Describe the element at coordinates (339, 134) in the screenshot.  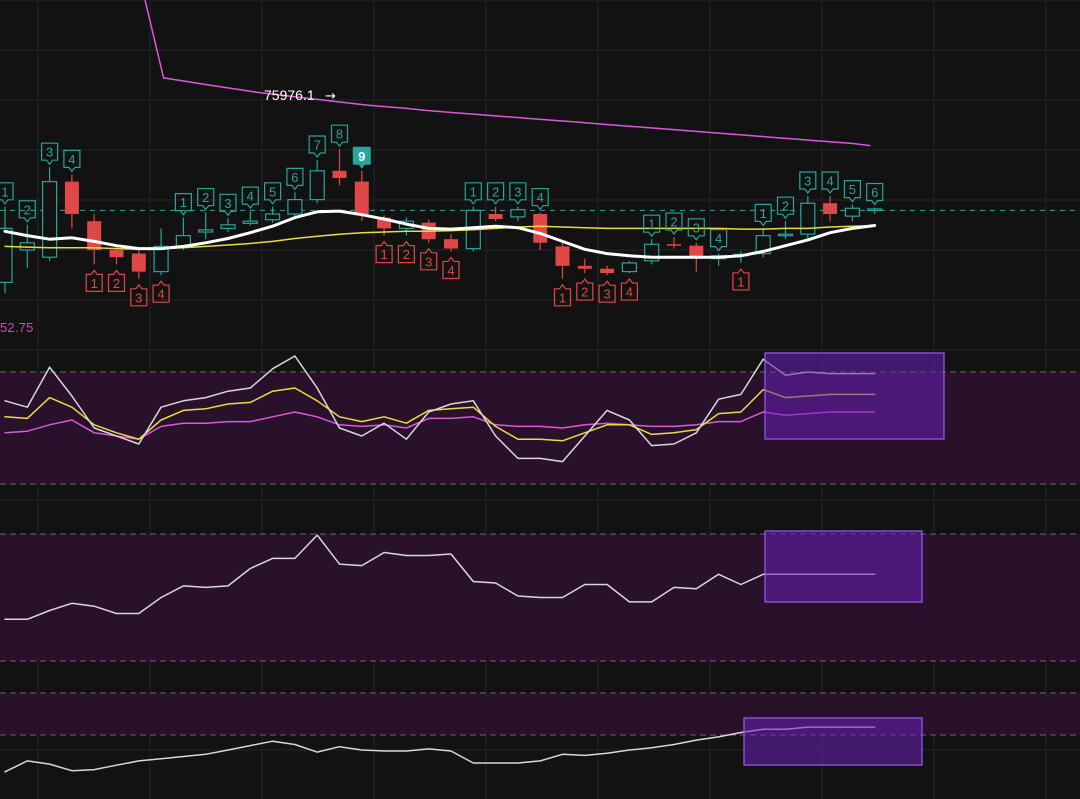
I see `signal-badge-label: 8` at that location.